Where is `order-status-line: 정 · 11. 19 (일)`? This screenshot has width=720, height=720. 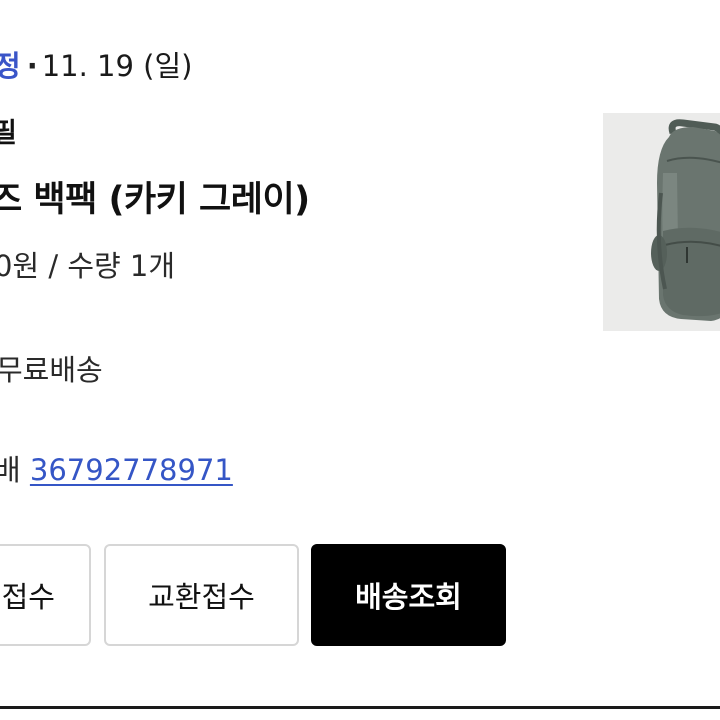
order-status-line: 정 · 11. 19 (일) is located at coordinates (96, 66).